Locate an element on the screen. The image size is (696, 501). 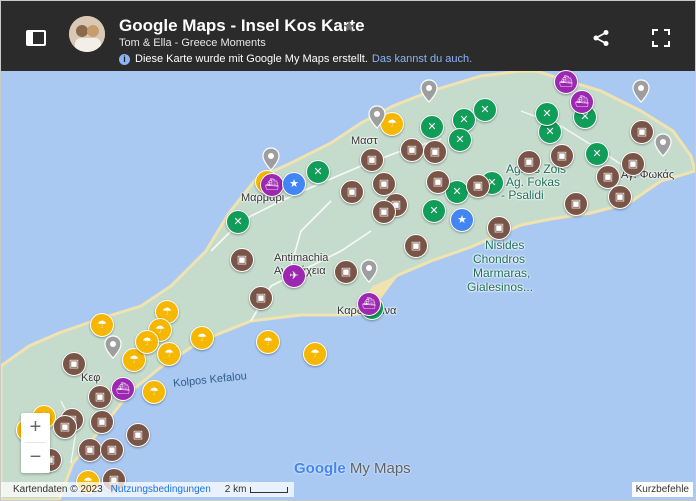
google-logo: Google is located at coordinates (320, 468).